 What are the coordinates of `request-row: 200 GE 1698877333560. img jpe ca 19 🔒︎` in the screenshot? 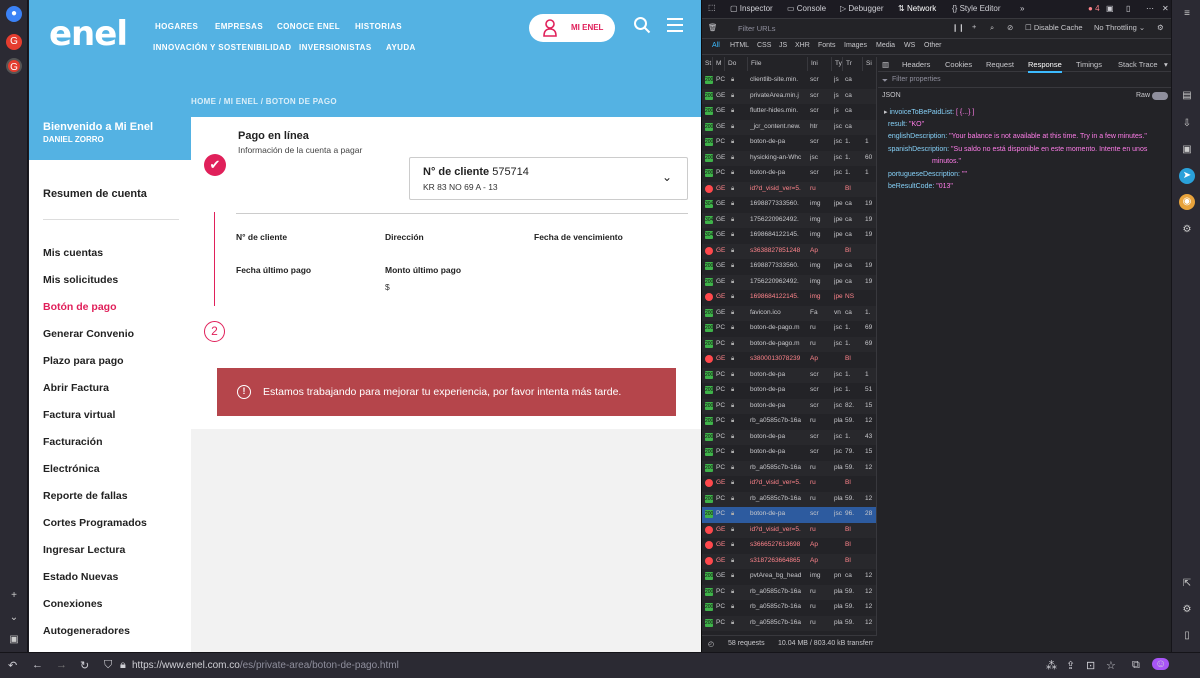 It's located at (789, 267).